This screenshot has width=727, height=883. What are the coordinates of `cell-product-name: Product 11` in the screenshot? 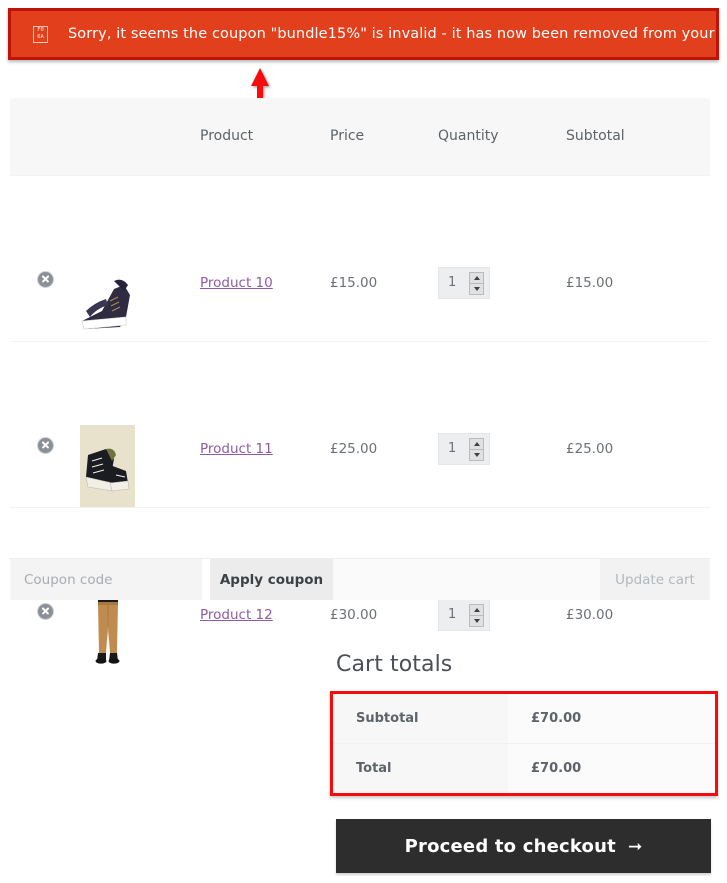 It's located at (265, 423).